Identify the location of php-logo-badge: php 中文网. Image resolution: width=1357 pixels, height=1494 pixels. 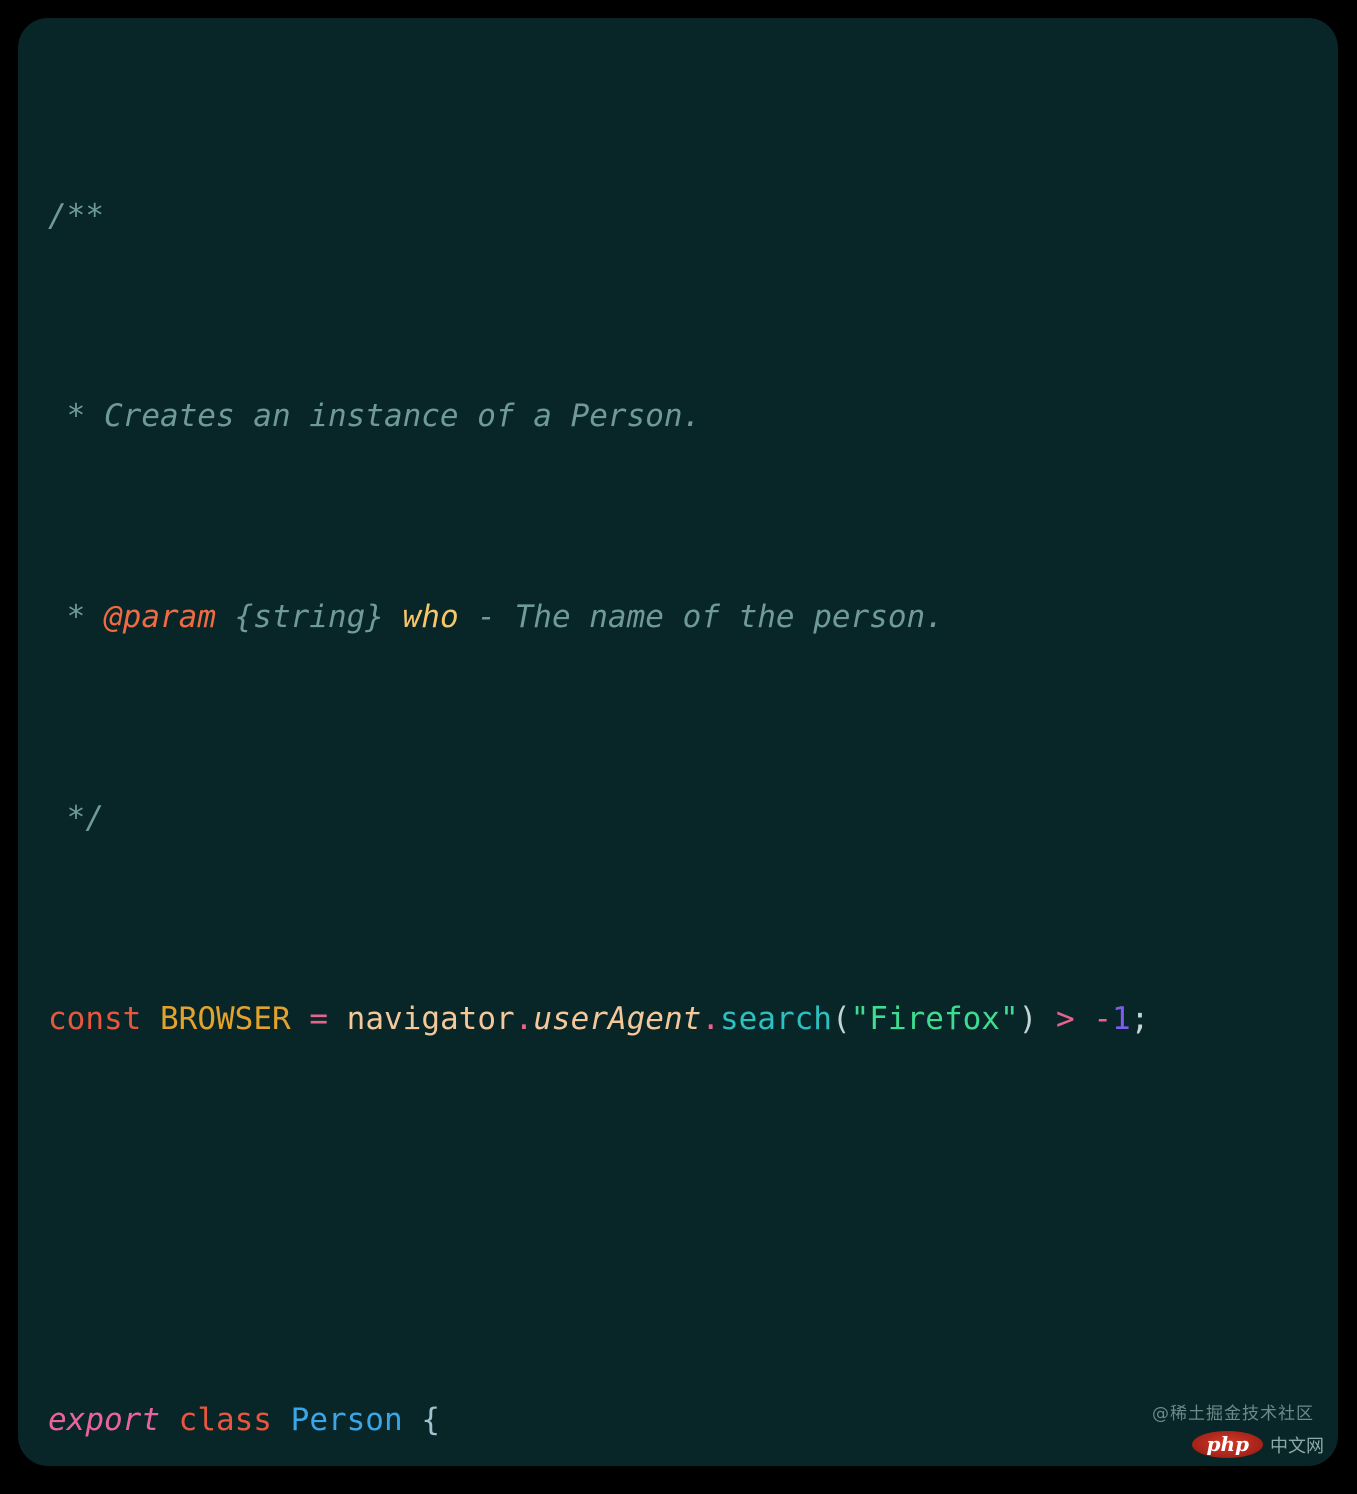
(1258, 1444).